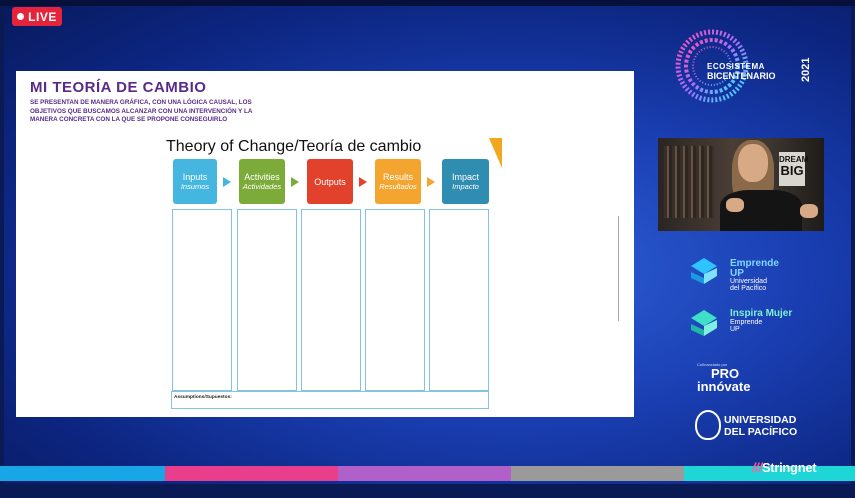 Image resolution: width=855 pixels, height=498 pixels. Describe the element at coordinates (753, 163) in the screenshot. I see `speaker-face` at that location.